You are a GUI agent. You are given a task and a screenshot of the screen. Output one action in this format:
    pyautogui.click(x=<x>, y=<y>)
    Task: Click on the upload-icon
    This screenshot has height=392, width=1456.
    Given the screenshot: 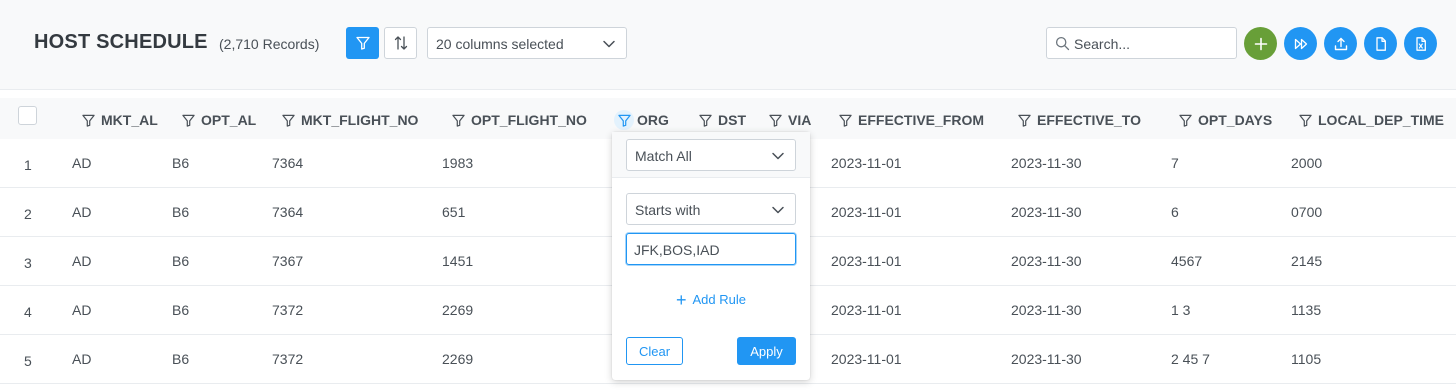 What is the action you would take?
    pyautogui.click(x=1340, y=43)
    